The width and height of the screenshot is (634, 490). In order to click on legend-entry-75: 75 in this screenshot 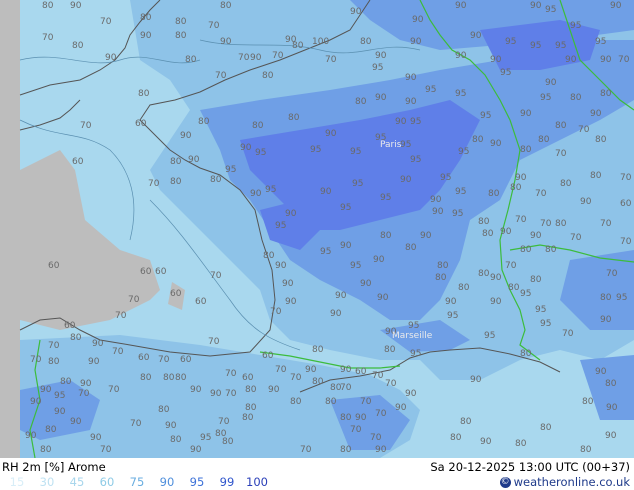, I will do `click(137, 482)`.